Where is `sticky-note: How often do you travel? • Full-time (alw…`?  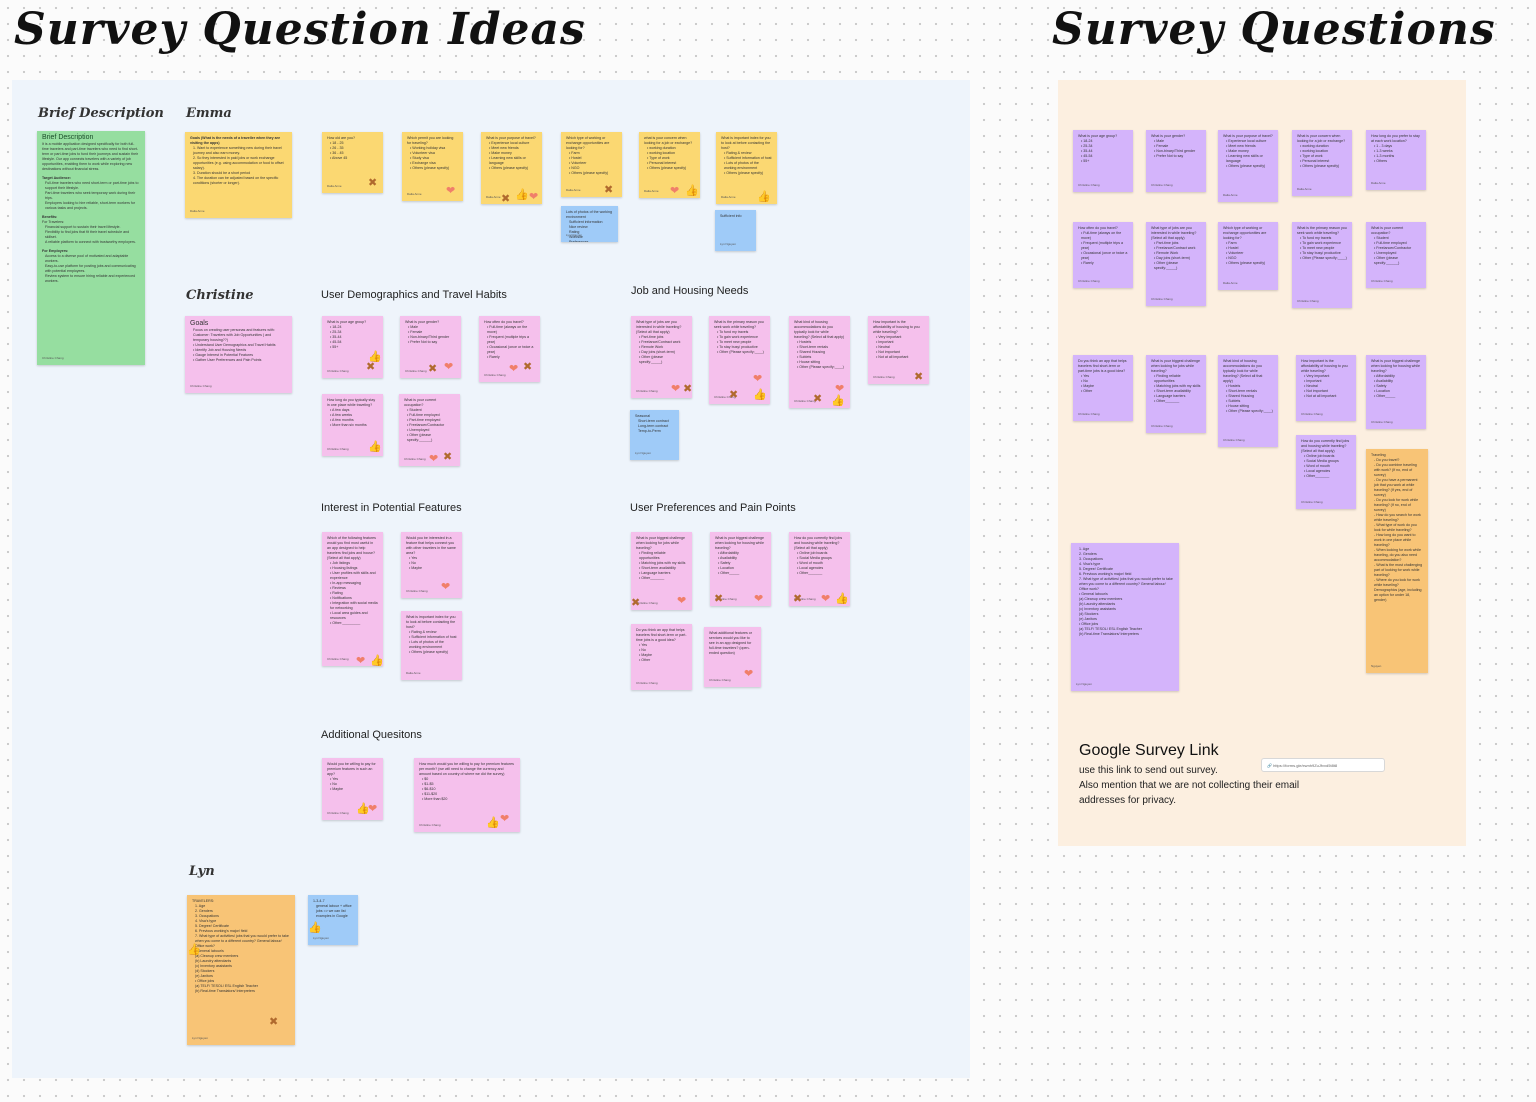
sticky-note: How often do you travel? • Full-time (alw… is located at coordinates (1103, 255).